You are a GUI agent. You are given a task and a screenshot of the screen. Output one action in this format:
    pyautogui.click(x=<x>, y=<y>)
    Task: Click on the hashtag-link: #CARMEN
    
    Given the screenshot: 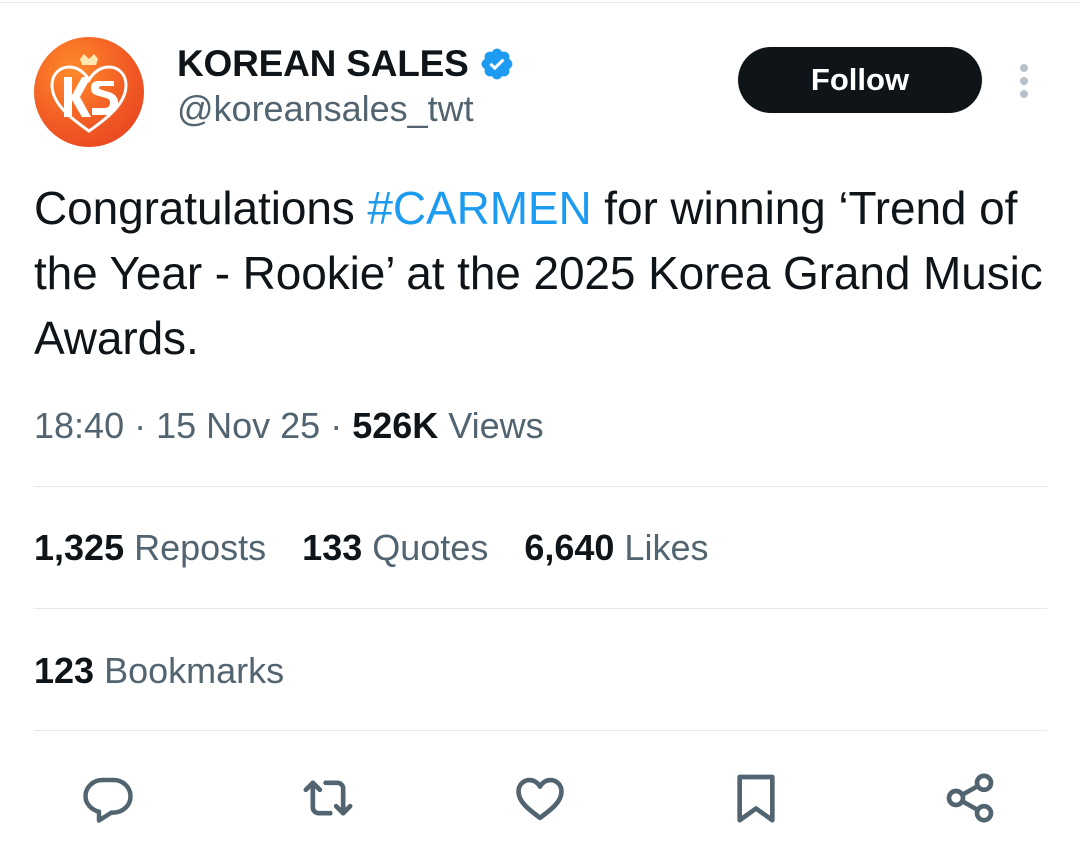 What is the action you would take?
    pyautogui.click(x=479, y=208)
    